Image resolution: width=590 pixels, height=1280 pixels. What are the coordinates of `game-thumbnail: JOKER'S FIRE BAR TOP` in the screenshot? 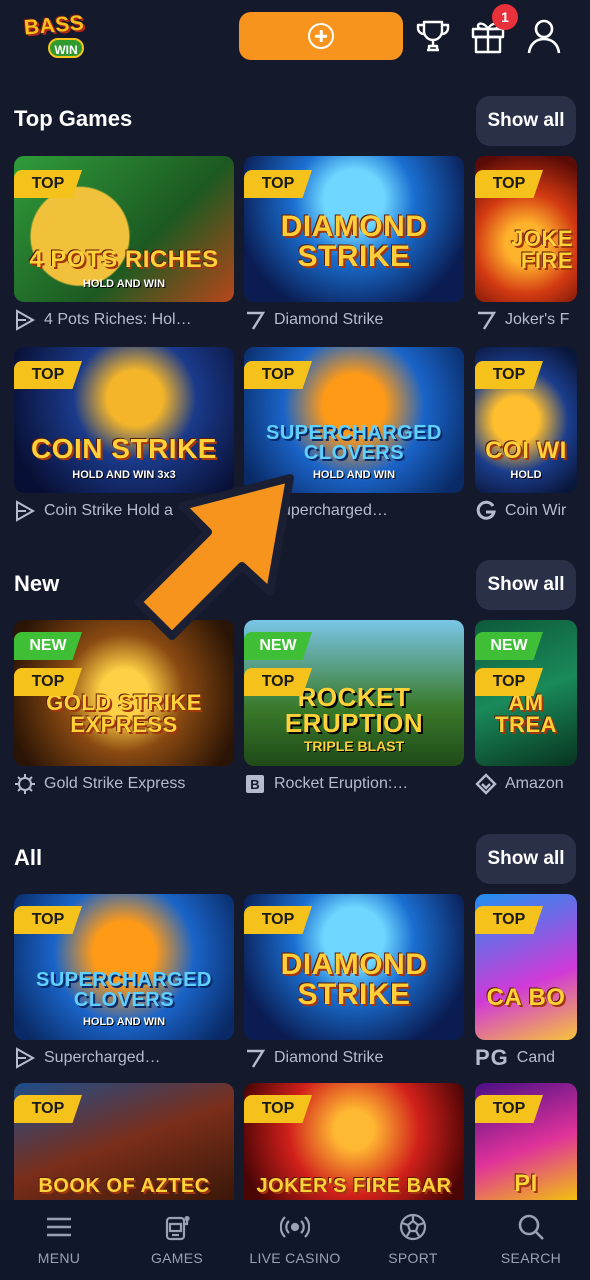 It's located at (354, 1141).